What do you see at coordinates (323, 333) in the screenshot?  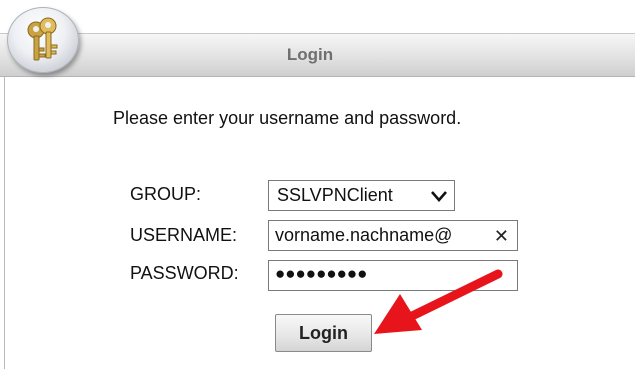 I see `login-button: Login` at bounding box center [323, 333].